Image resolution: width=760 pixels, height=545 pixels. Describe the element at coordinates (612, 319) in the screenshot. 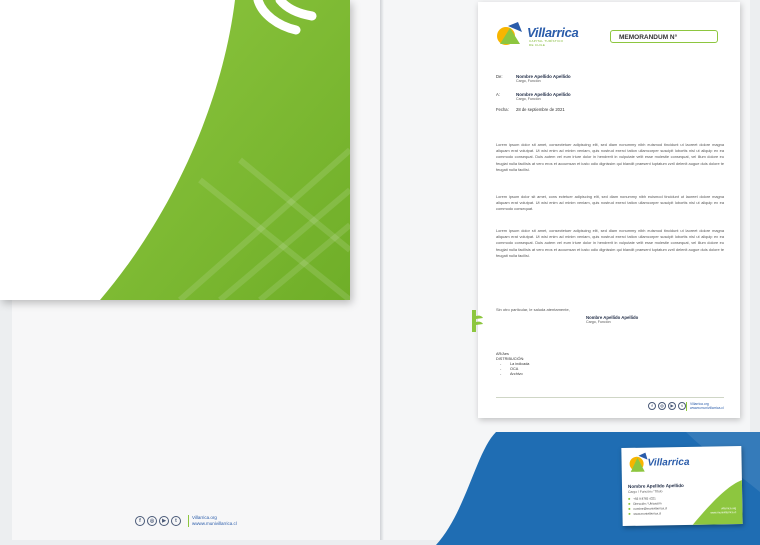

I see `signature-block: Nombre Apellido Apellido Cargo, Función` at that location.